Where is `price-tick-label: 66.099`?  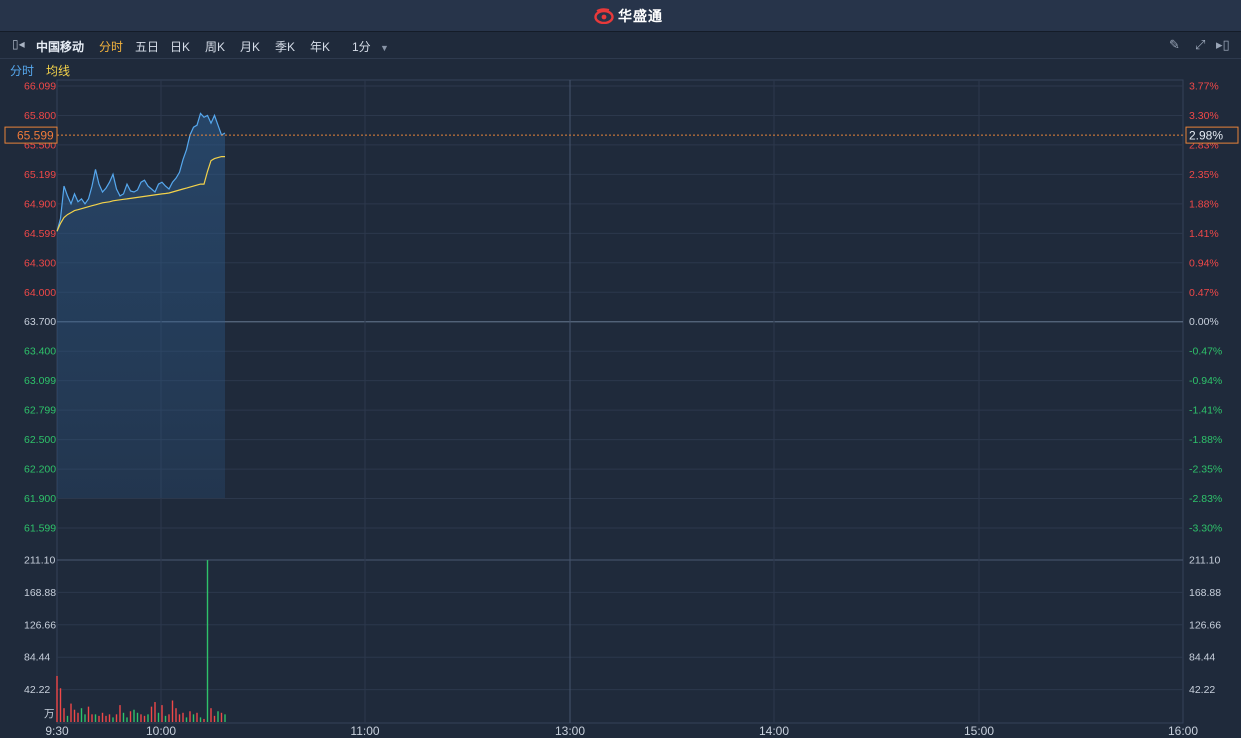
price-tick-label: 66.099 is located at coordinates (40, 87).